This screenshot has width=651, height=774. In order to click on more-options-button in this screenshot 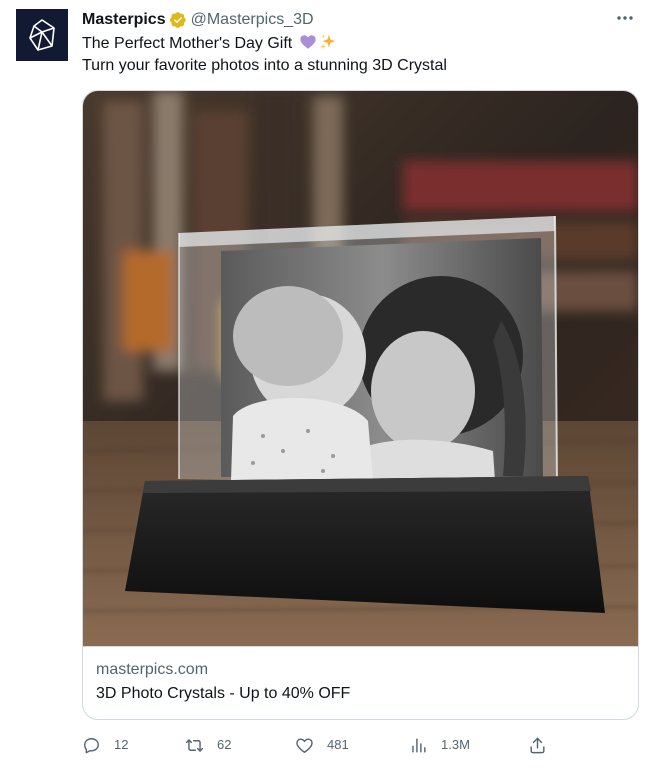, I will do `click(625, 18)`.